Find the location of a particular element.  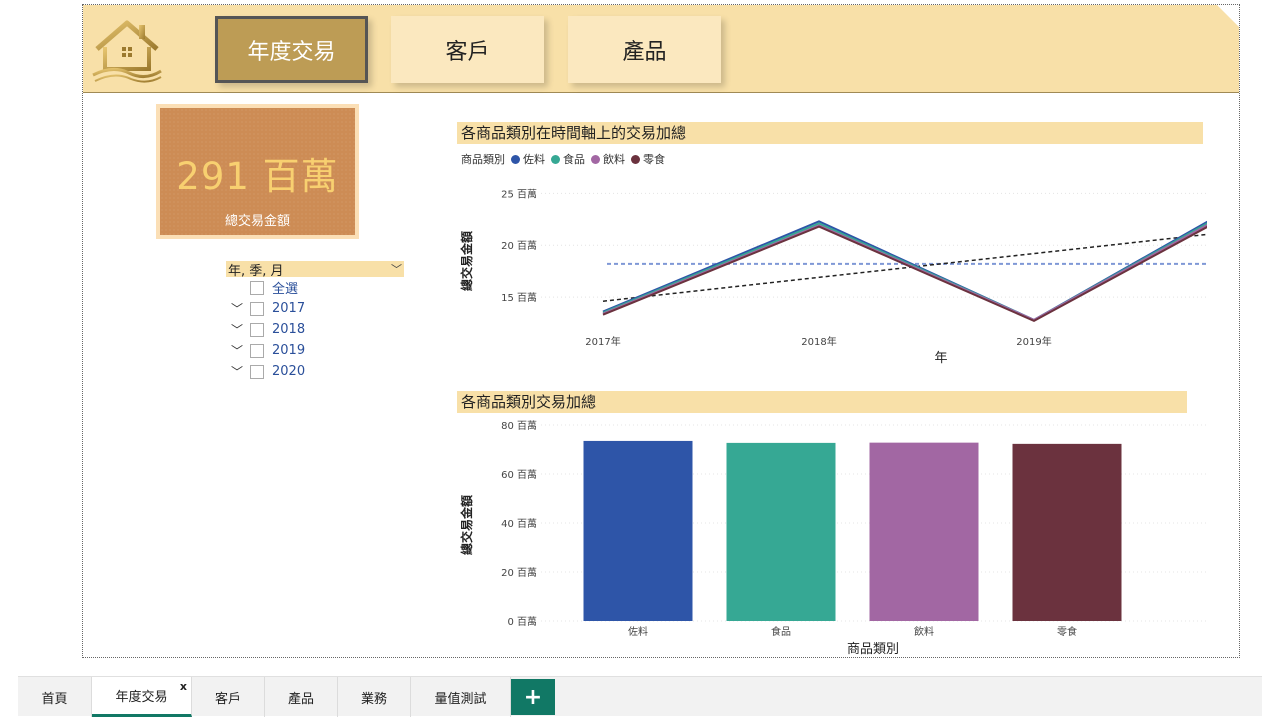

y-tick-label: 40 百萬 is located at coordinates (519, 523).